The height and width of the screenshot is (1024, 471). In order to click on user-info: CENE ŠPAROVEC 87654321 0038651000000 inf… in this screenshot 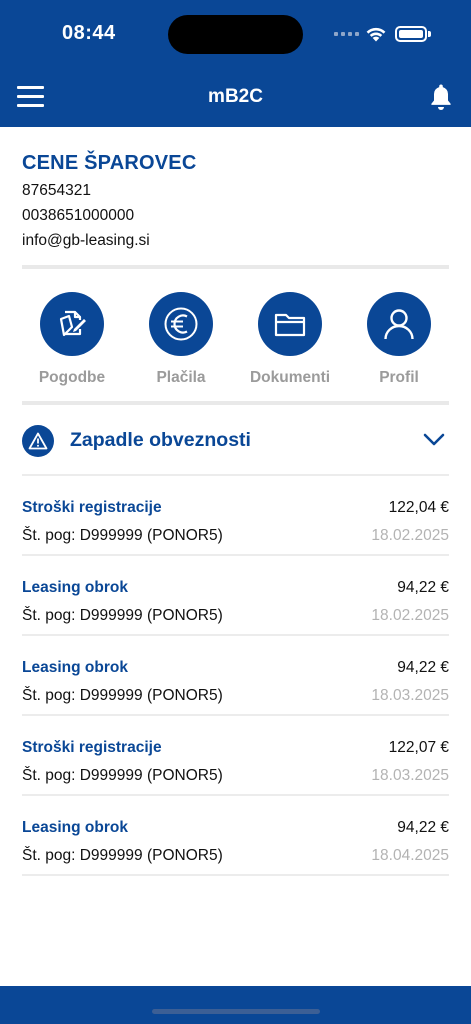, I will do `click(235, 201)`.